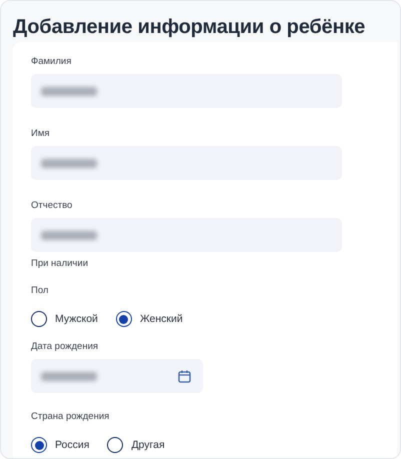  Describe the element at coordinates (60, 263) in the screenshot. I see `hint-text: При наличии` at that location.